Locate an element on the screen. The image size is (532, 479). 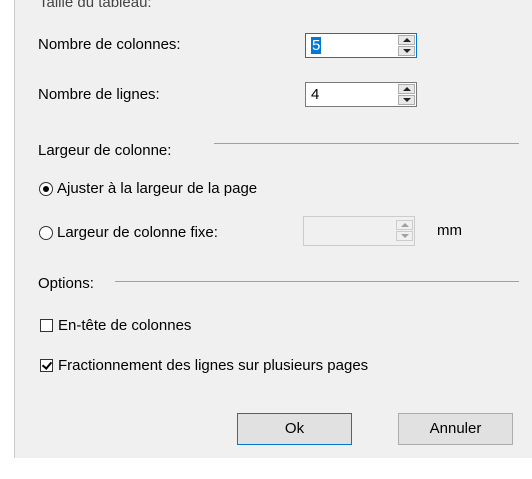
rows-increment-button is located at coordinates (406, 89).